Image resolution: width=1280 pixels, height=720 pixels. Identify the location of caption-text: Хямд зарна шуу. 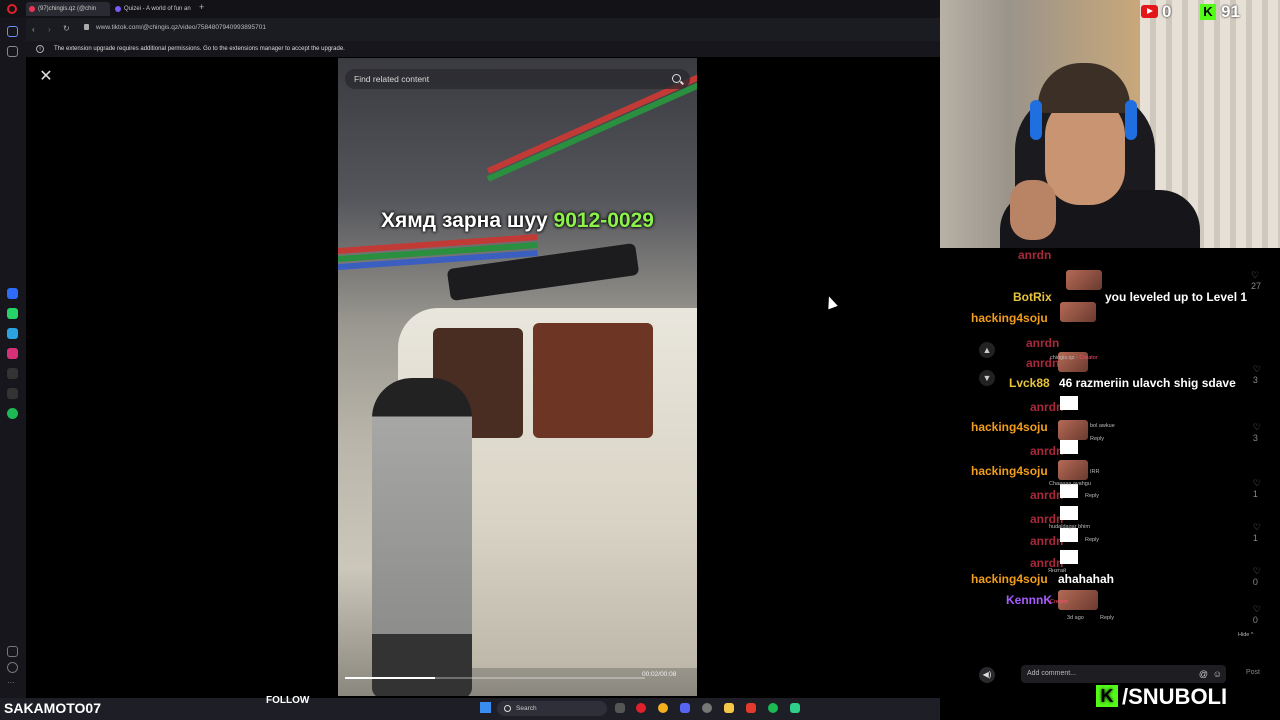
(464, 220).